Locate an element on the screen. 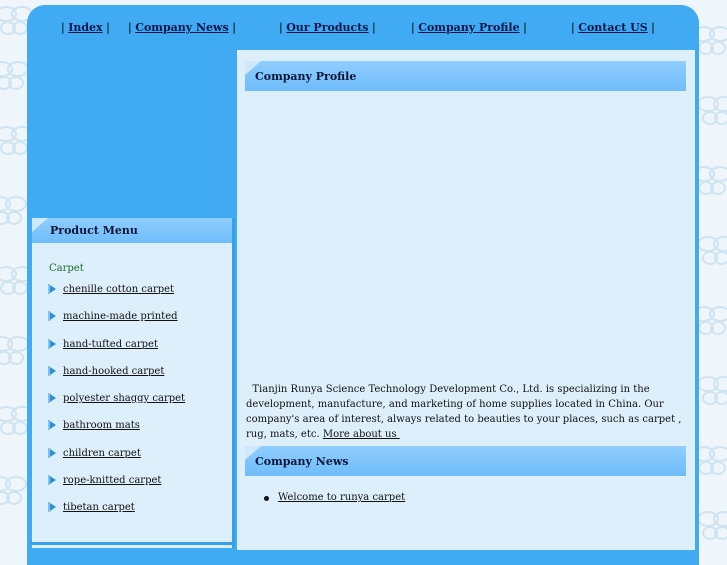 This screenshot has width=727, height=565. nav-link-our-products: Our Products is located at coordinates (327, 27).